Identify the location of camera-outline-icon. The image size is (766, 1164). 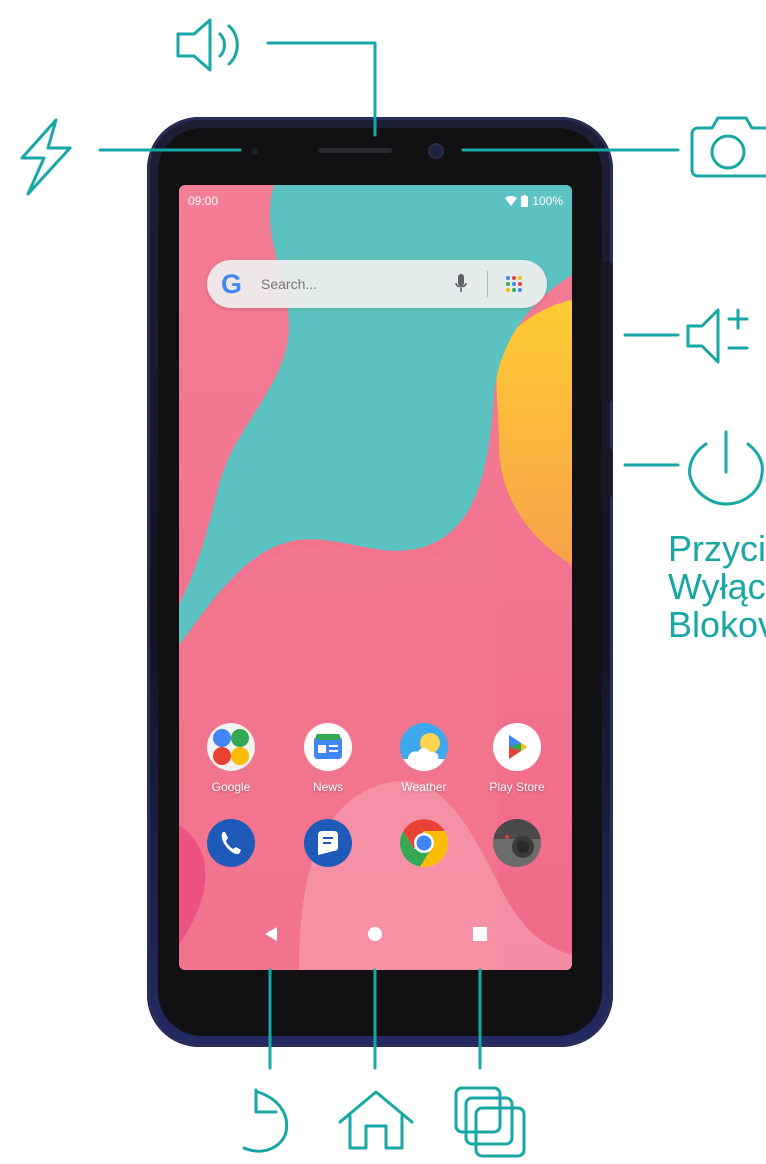
(728, 147).